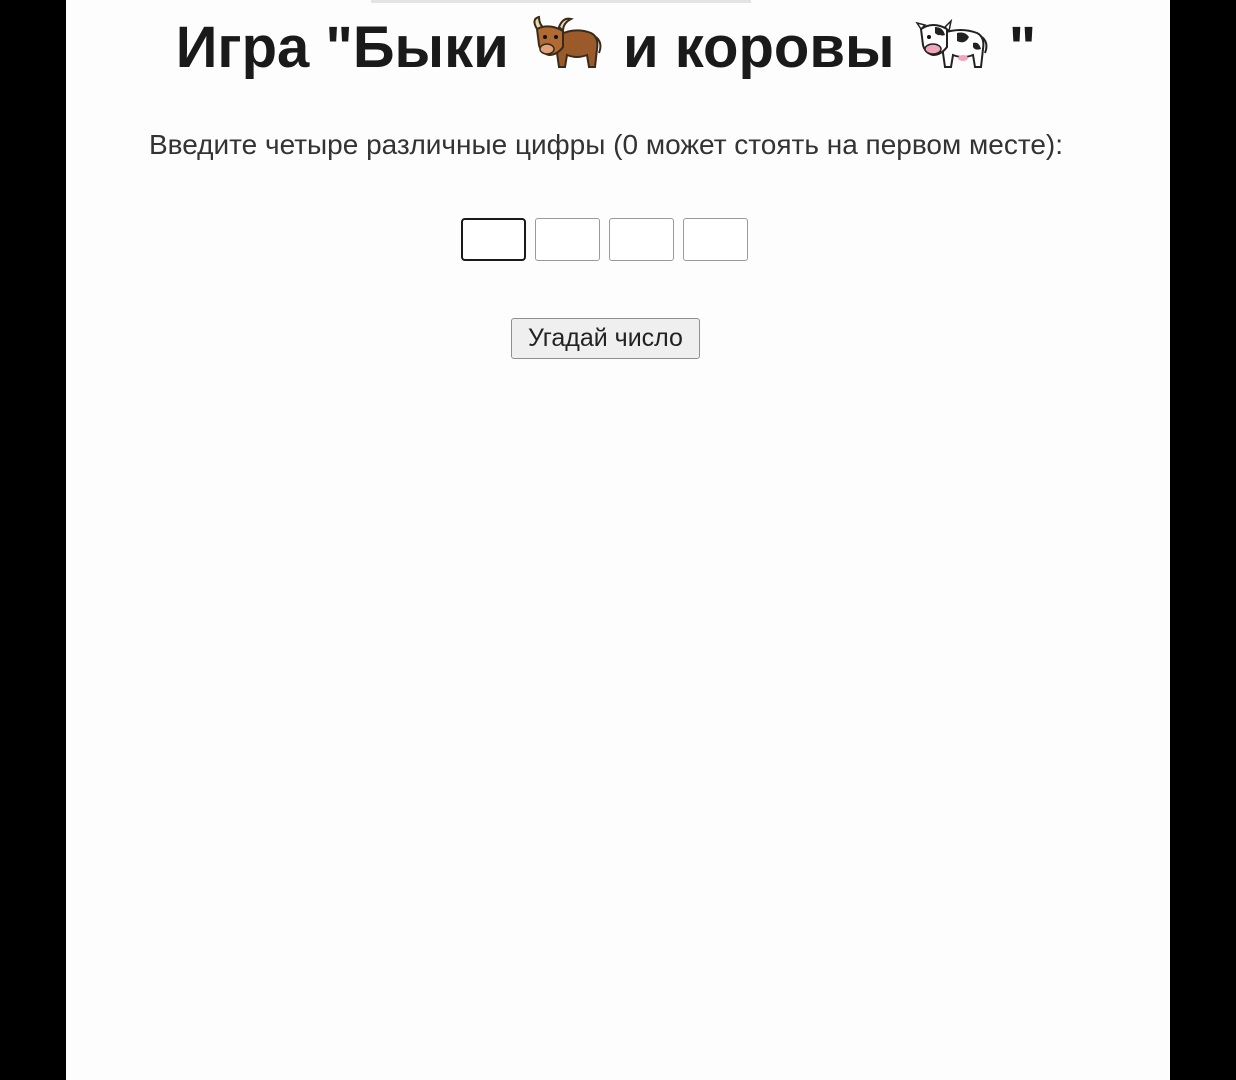 This screenshot has height=1080, width=1236. I want to click on digit-inputs-group, so click(604, 240).